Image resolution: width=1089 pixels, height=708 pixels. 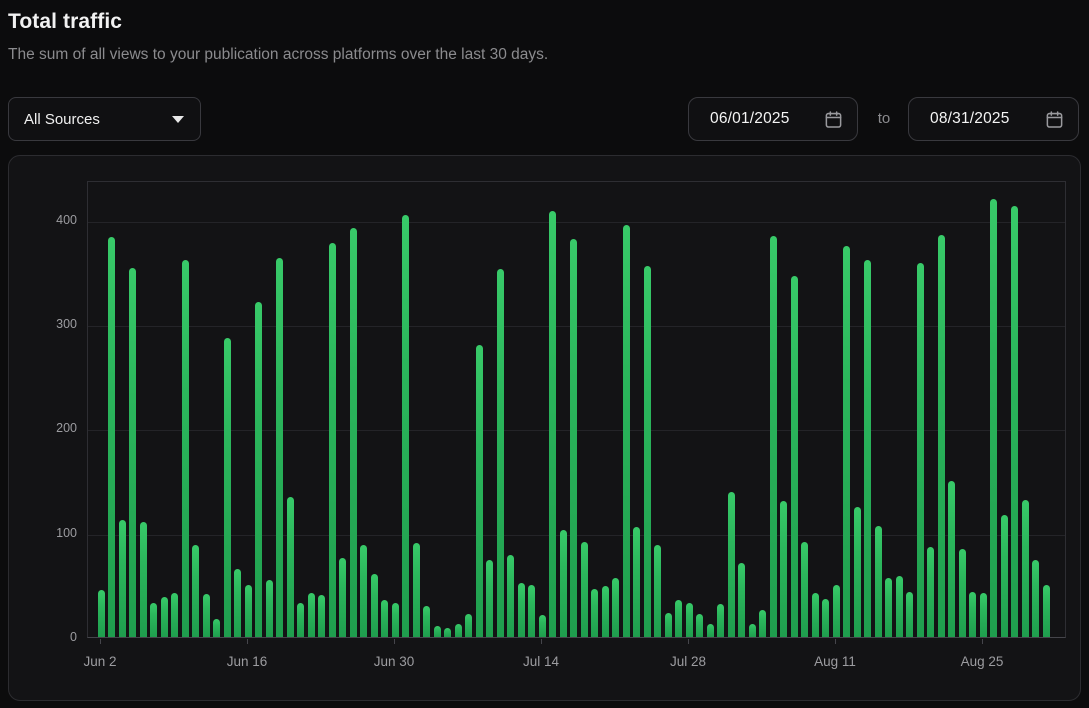 I want to click on date-range-separator: to, so click(x=884, y=118).